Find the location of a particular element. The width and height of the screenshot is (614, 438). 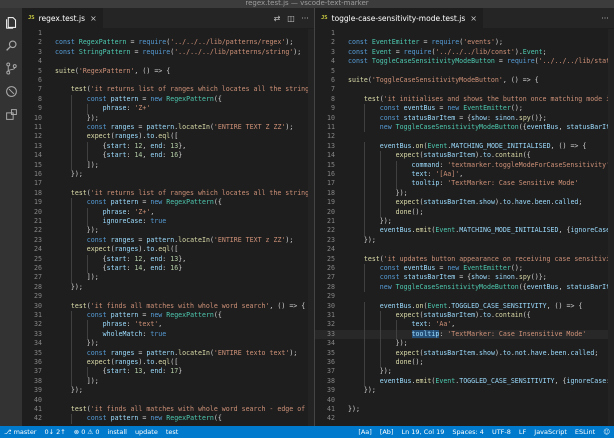

source-control-icon is located at coordinates (11, 68).